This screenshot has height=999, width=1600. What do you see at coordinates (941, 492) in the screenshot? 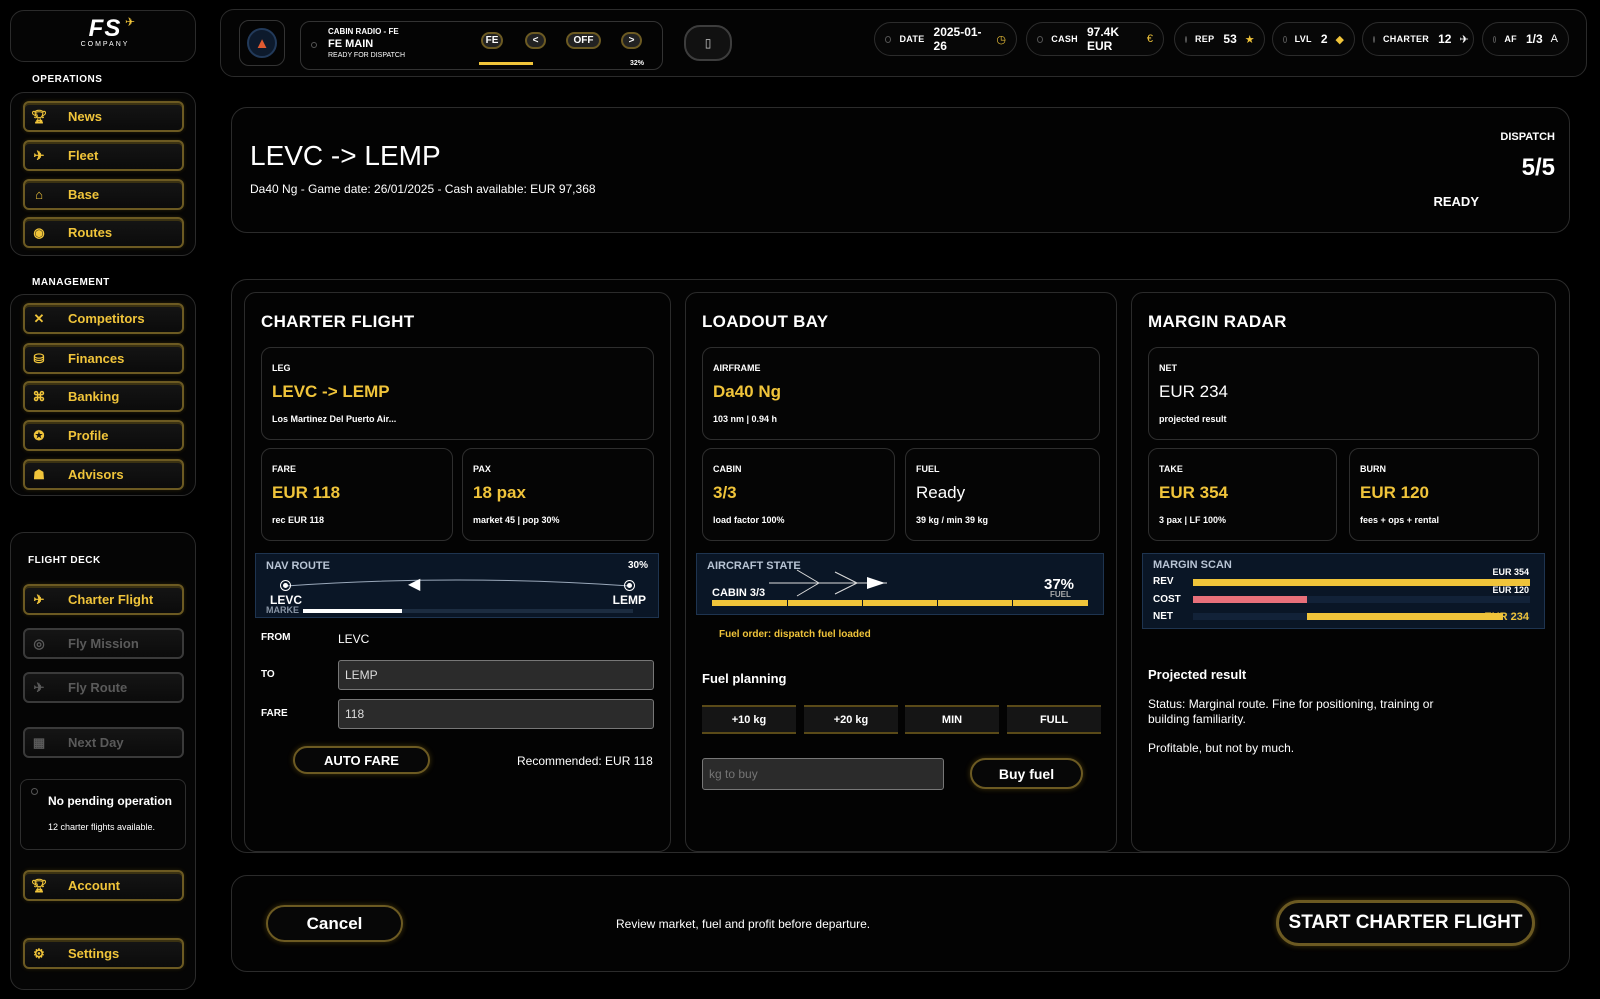
I see `card-value: Ready` at bounding box center [941, 492].